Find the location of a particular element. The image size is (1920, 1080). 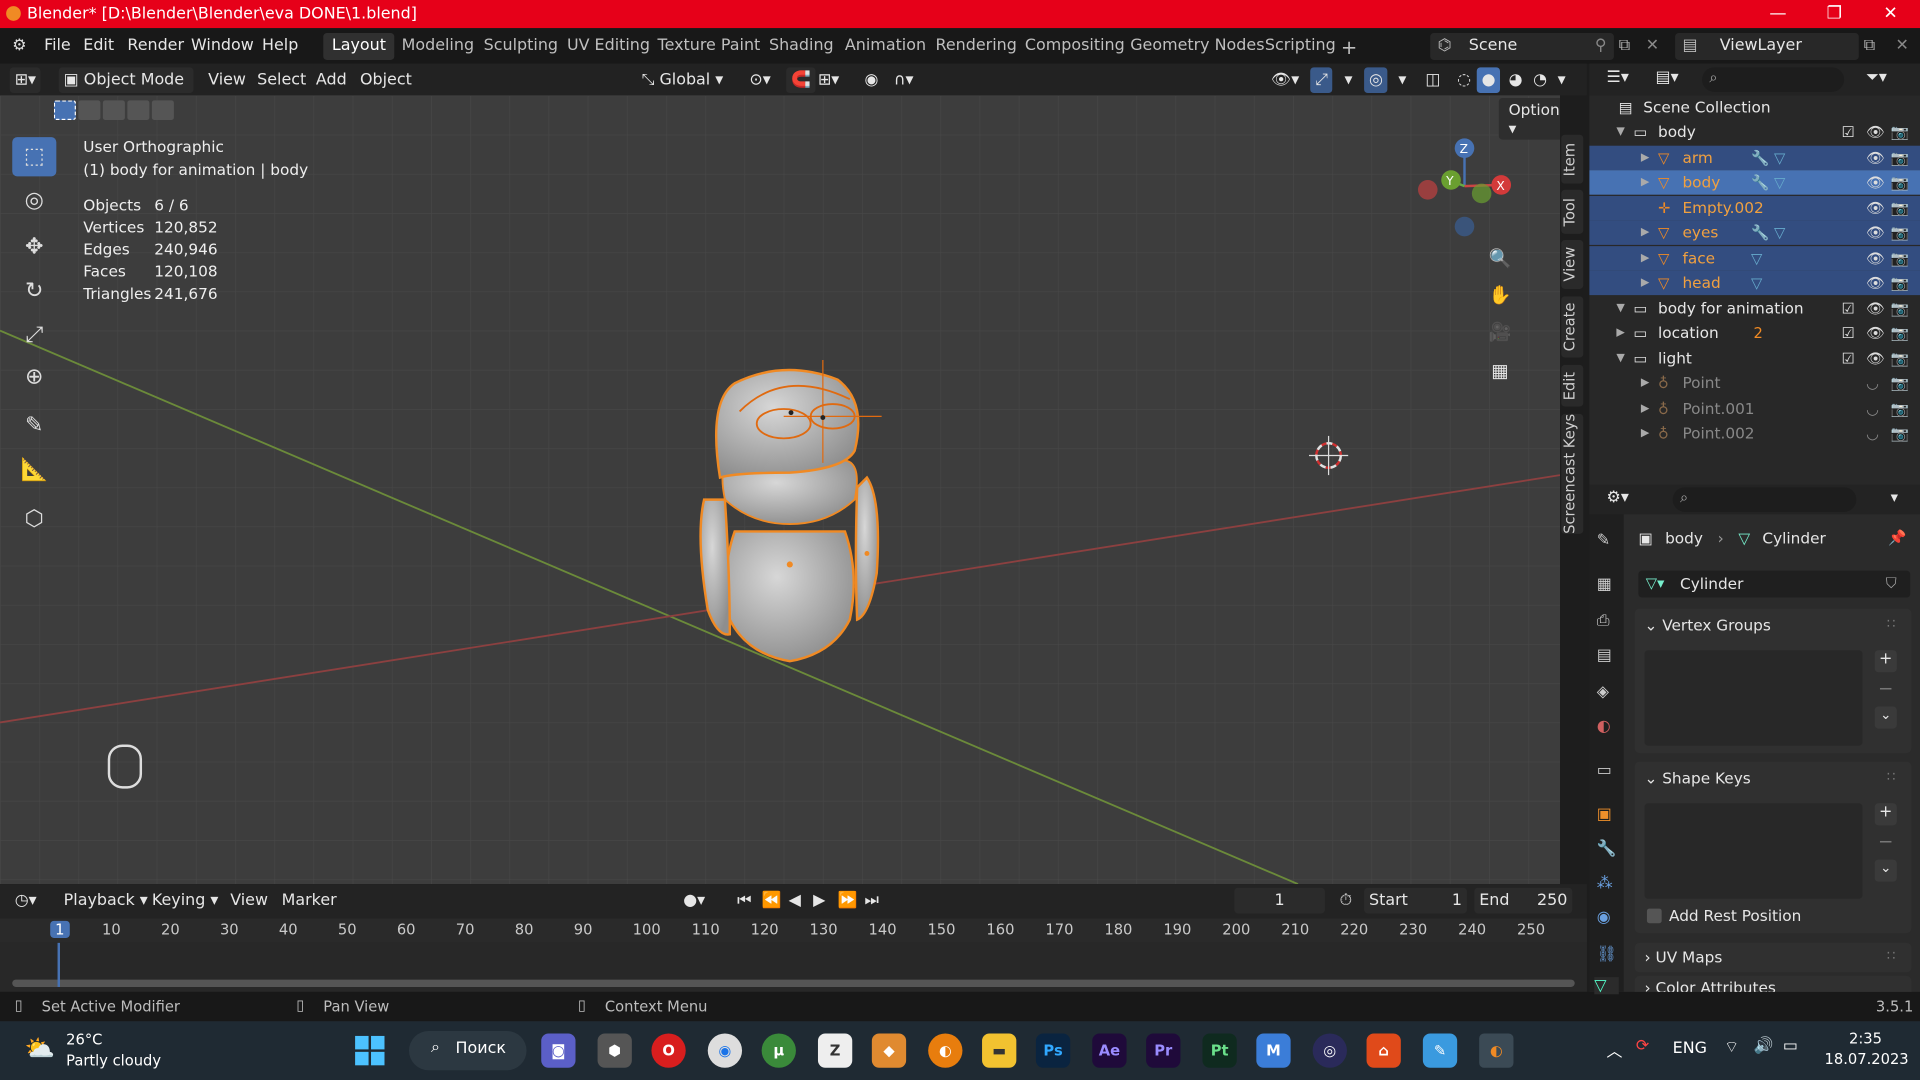

sync-icon: ⟳ is located at coordinates (1642, 1046).